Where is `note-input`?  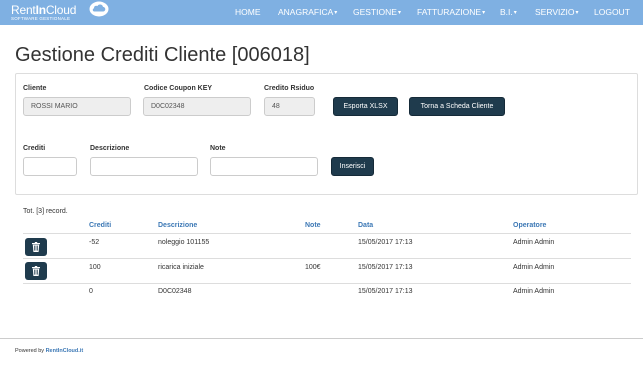 note-input is located at coordinates (264, 166).